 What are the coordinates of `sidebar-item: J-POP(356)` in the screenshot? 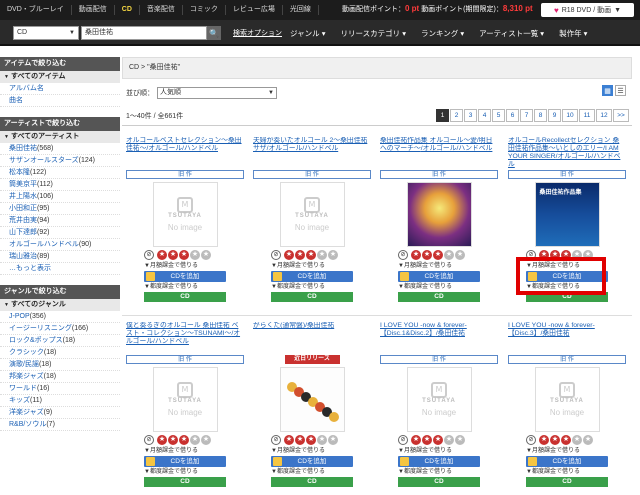 It's located at (60, 317).